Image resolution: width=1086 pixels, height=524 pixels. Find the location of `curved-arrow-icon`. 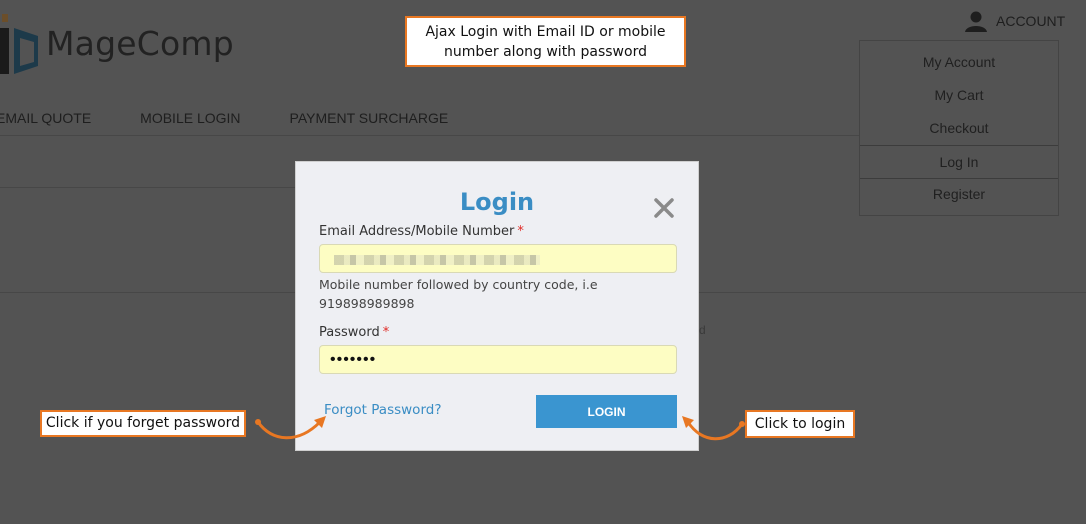

curved-arrow-icon is located at coordinates (290, 428).